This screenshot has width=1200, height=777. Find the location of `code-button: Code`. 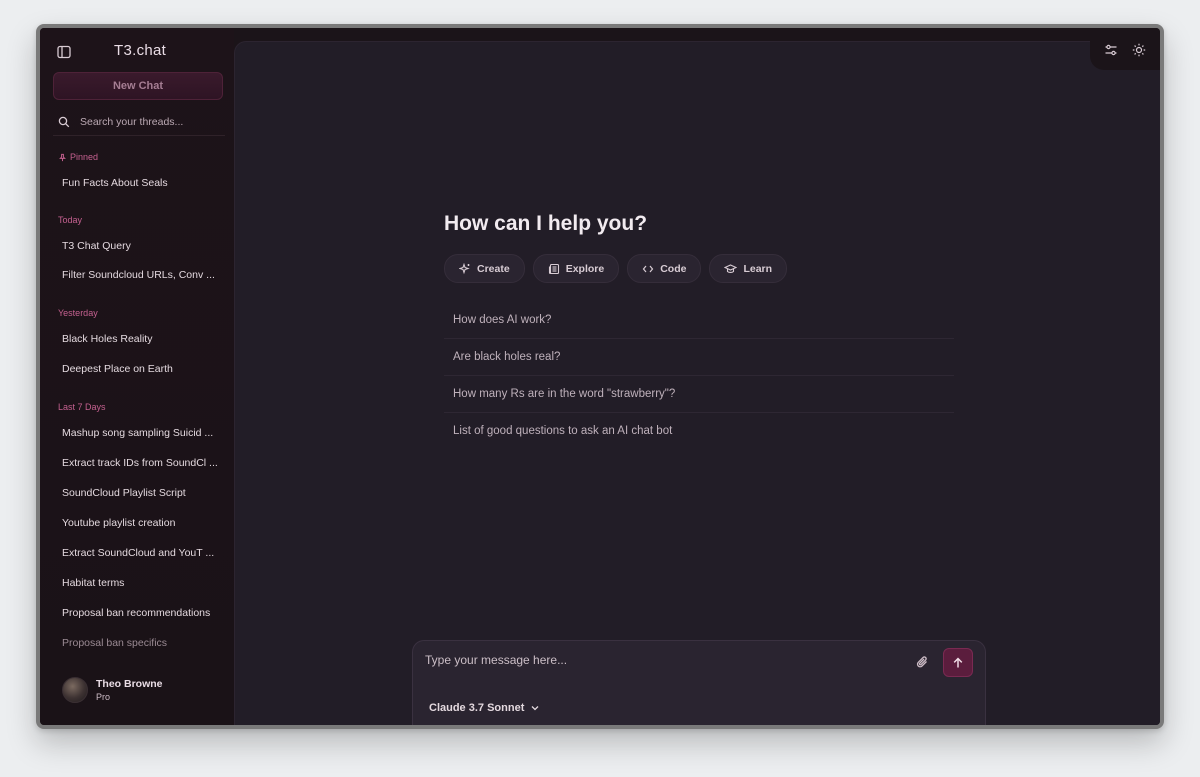

code-button: Code is located at coordinates (664, 268).